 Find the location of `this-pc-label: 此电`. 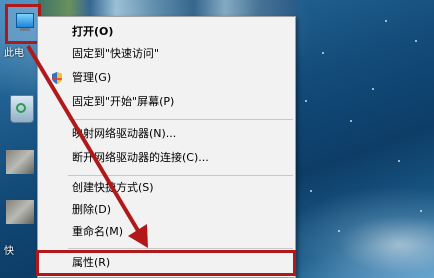

this-pc-label: 此电 is located at coordinates (14, 53).